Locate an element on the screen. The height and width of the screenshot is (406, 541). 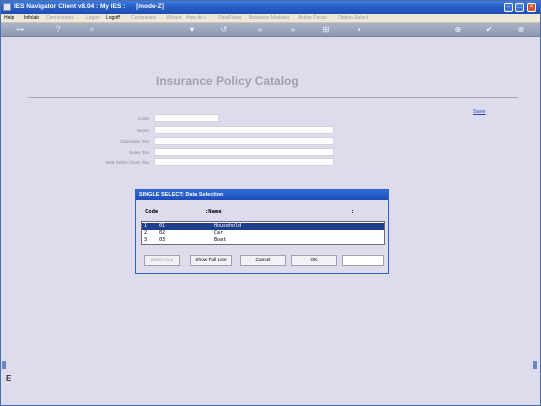
row-code: 01 is located at coordinates (162, 226).